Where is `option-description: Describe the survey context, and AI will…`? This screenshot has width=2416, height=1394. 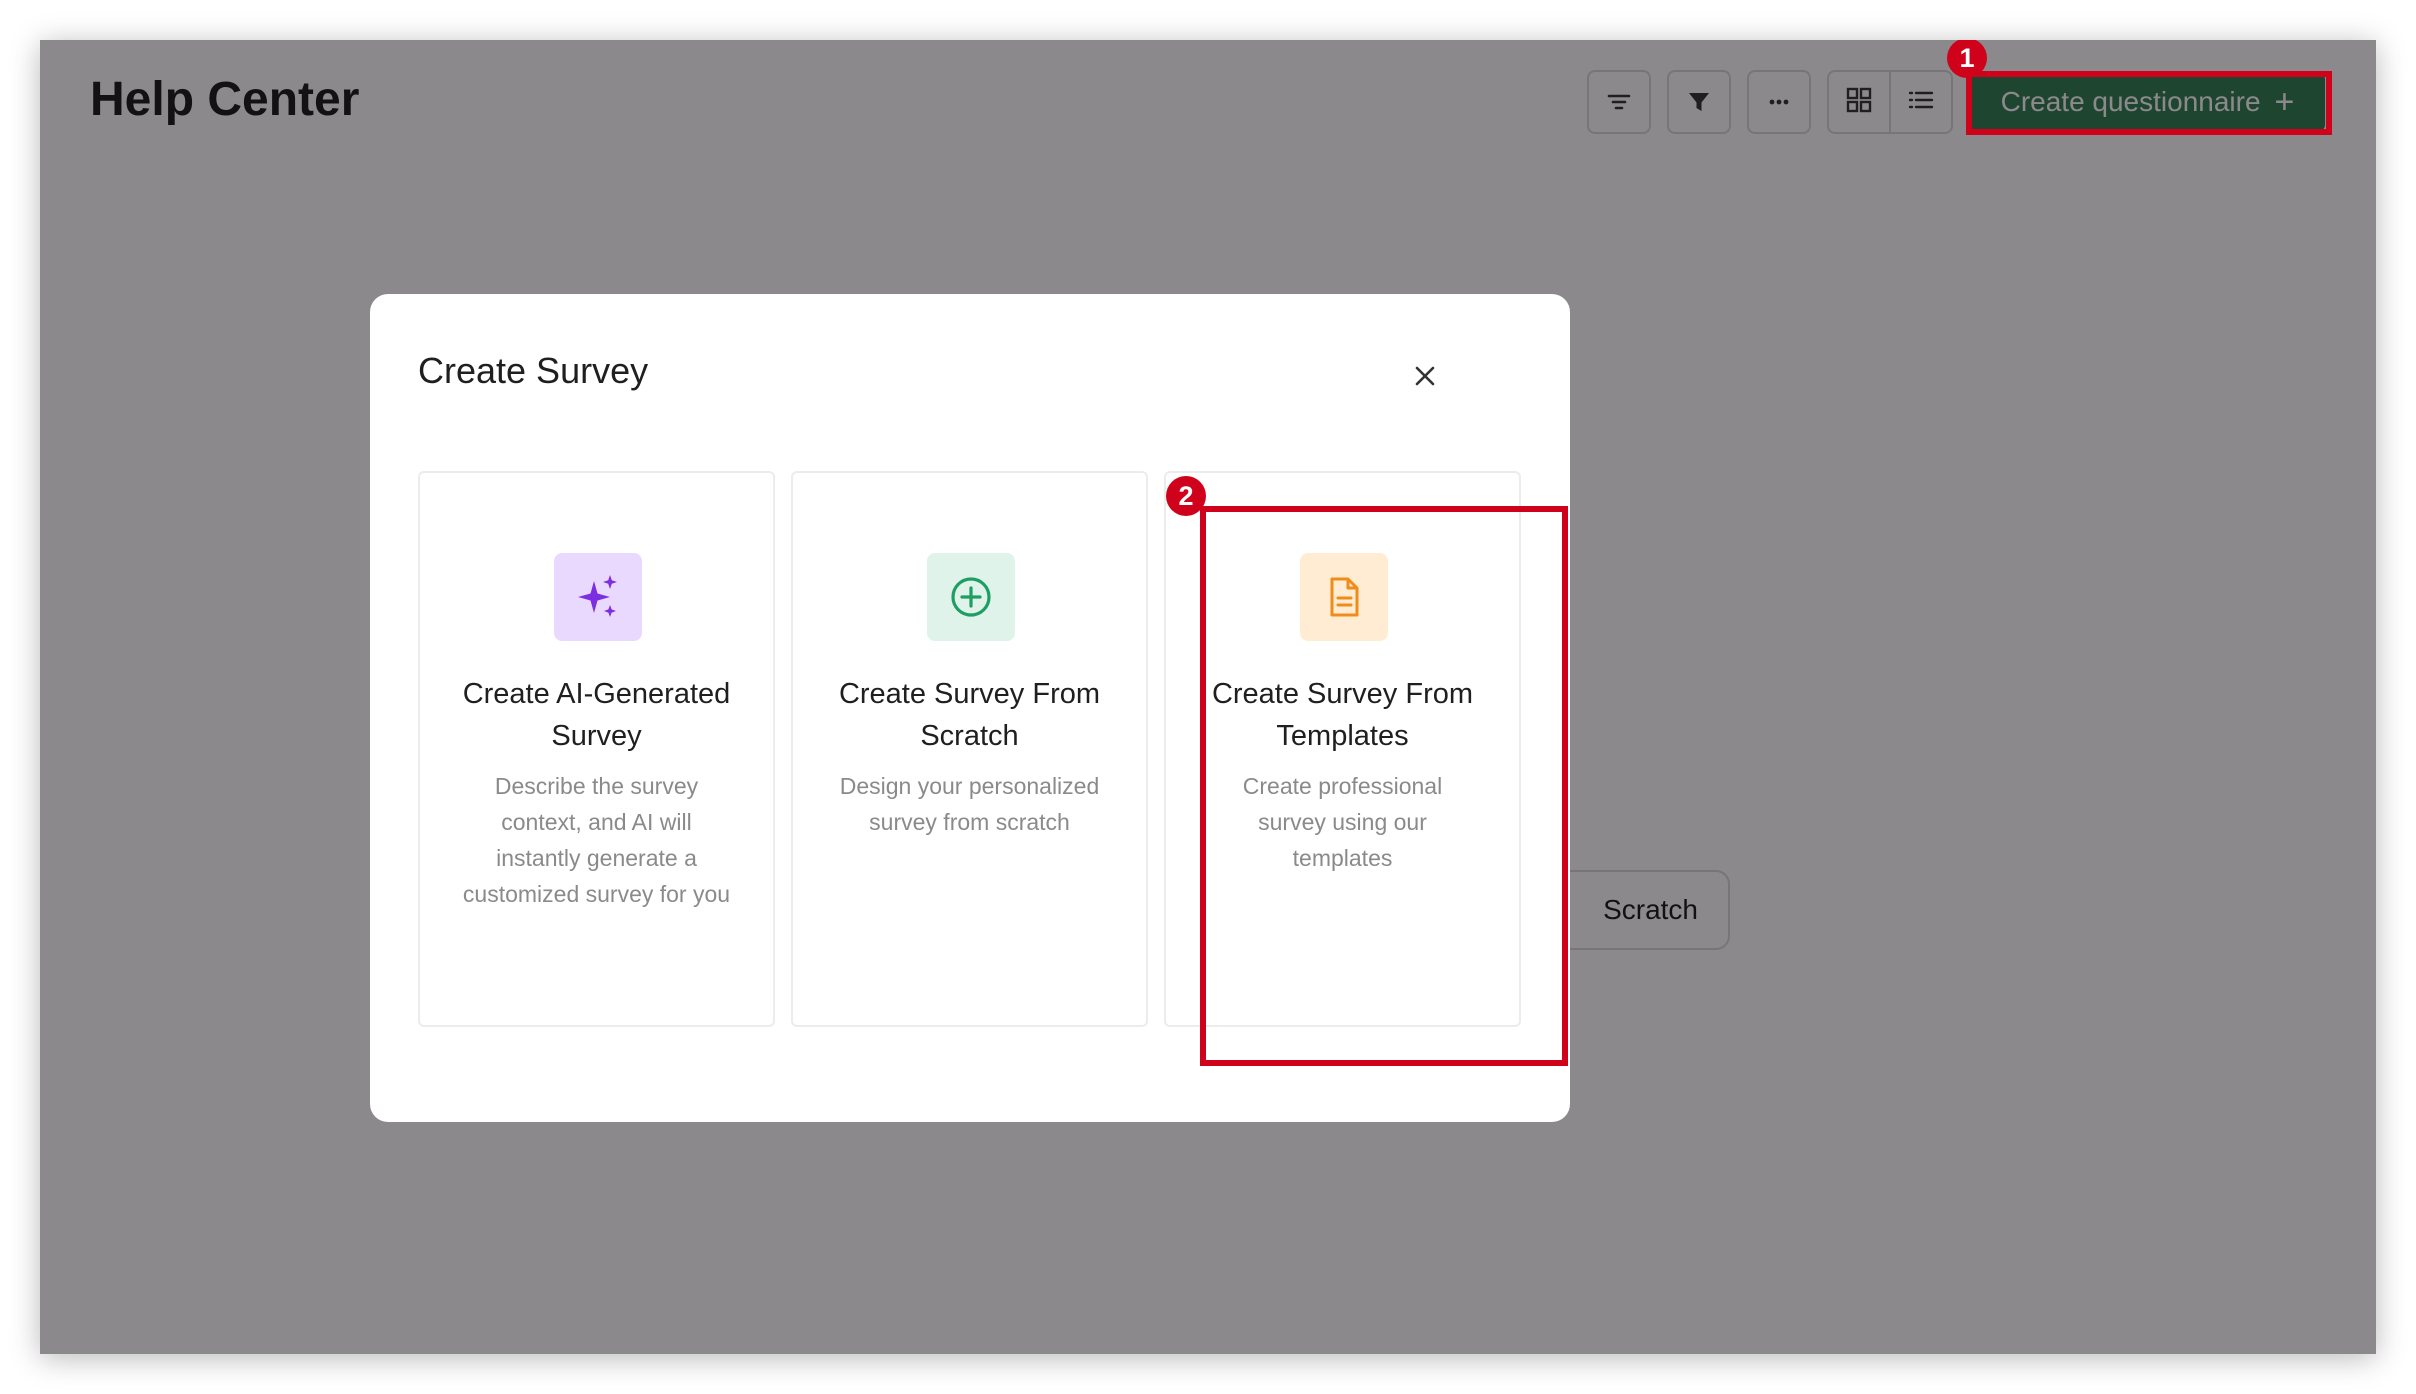
option-description: Describe the survey context, and AI will… is located at coordinates (596, 840).